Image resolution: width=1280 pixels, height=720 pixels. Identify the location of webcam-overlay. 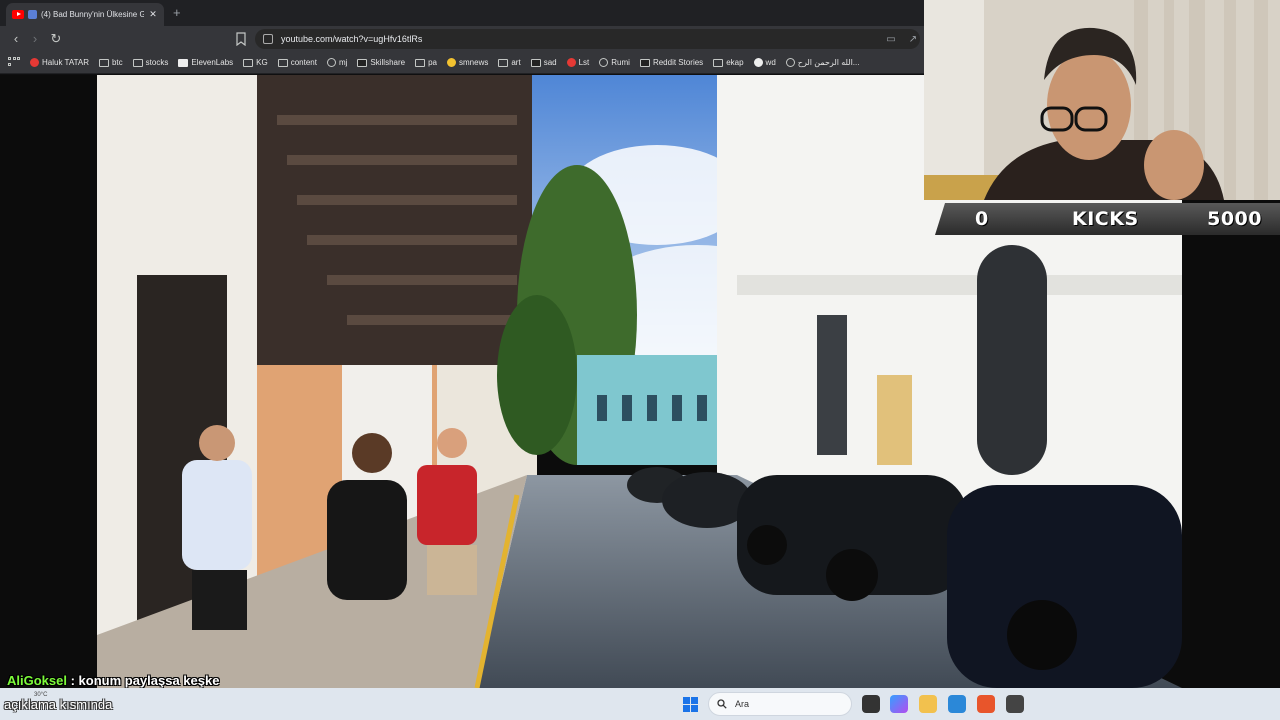
(1102, 100).